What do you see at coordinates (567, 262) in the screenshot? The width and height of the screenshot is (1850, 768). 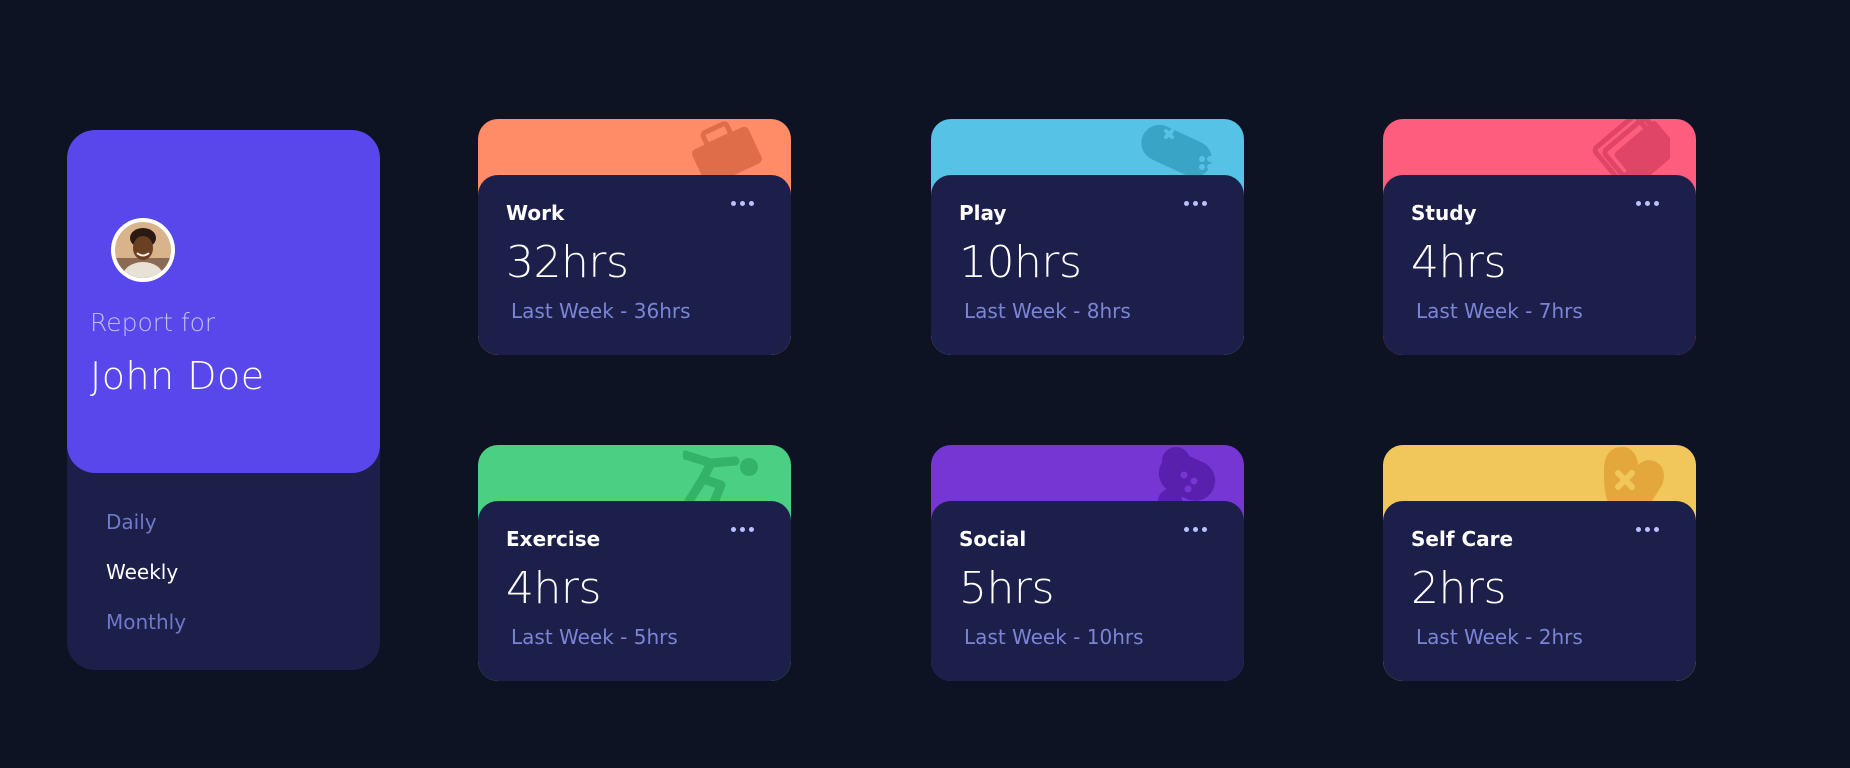 I see `activity-current-hours: 32hrs` at bounding box center [567, 262].